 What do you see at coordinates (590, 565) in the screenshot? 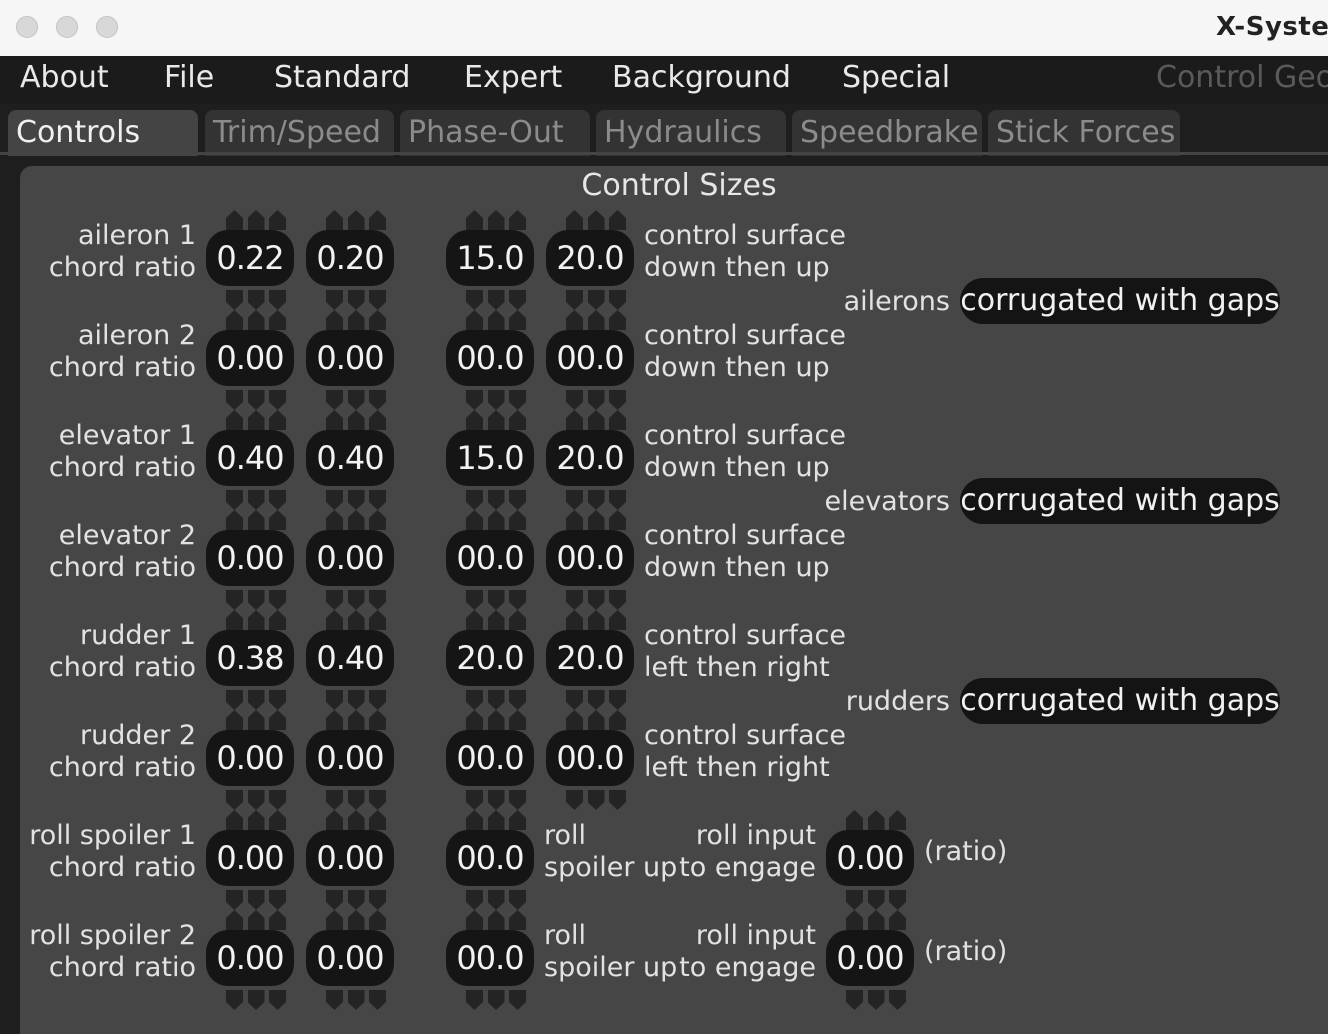
I see `deflection-stepper-2: 00.0` at bounding box center [590, 565].